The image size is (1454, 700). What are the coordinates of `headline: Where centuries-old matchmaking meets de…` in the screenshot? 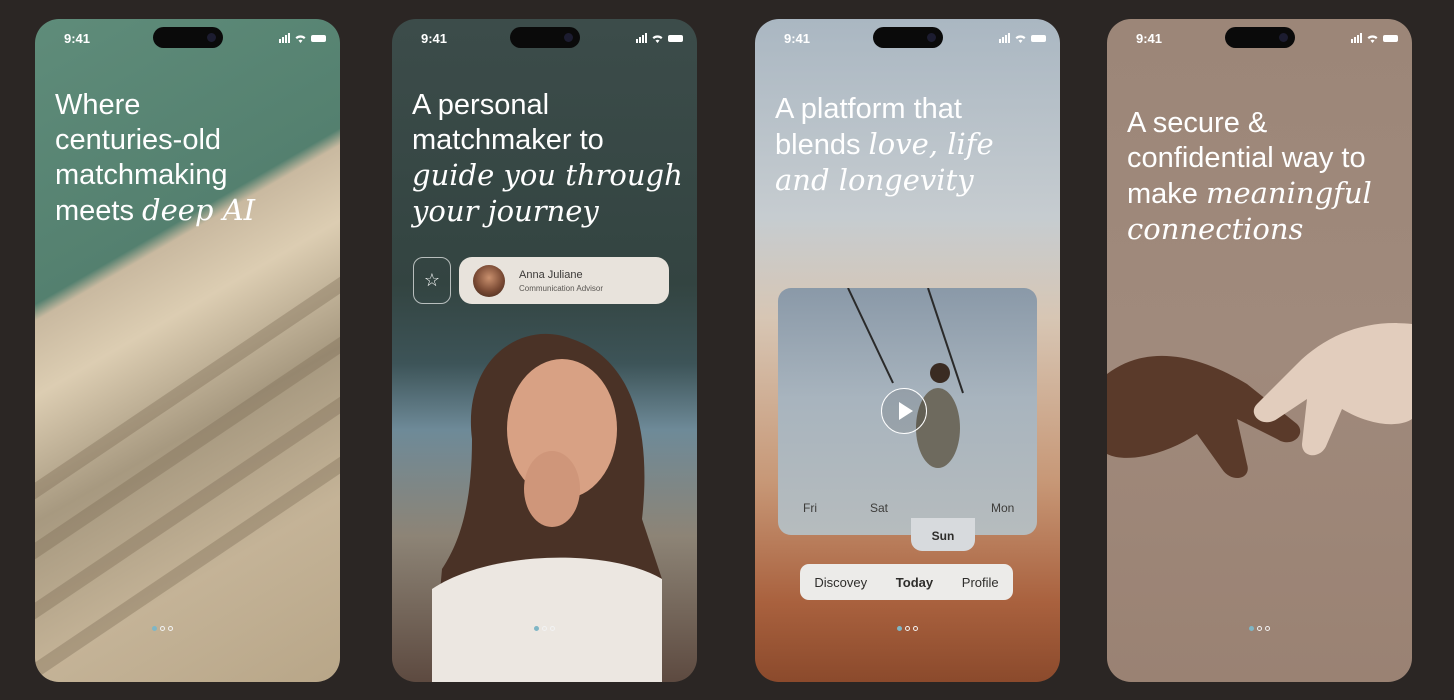 It's located at (191, 158).